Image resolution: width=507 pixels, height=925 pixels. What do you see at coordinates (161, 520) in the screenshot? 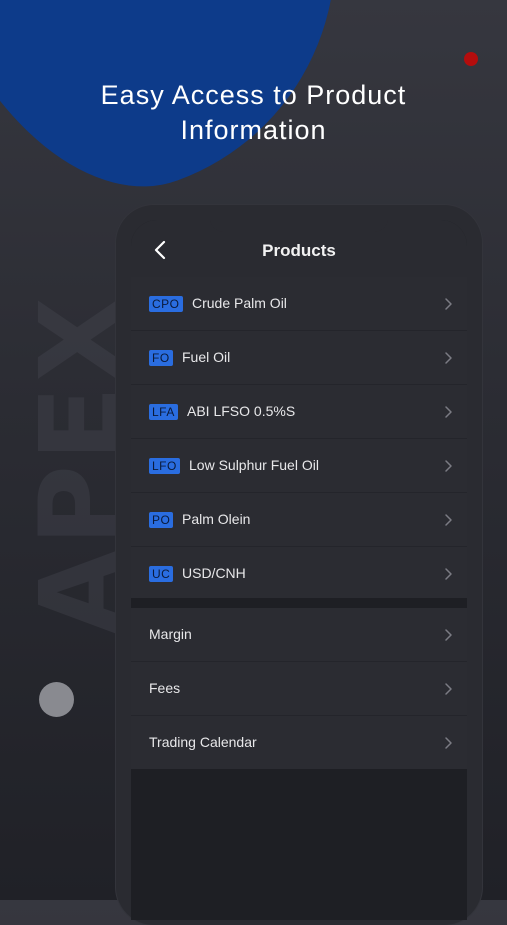
I see `product-code-badge: PO` at bounding box center [161, 520].